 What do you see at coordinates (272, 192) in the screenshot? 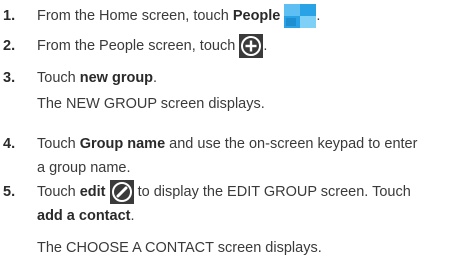
I see `step-text-end: to display the EDIT GROUP screen. Touch` at bounding box center [272, 192].